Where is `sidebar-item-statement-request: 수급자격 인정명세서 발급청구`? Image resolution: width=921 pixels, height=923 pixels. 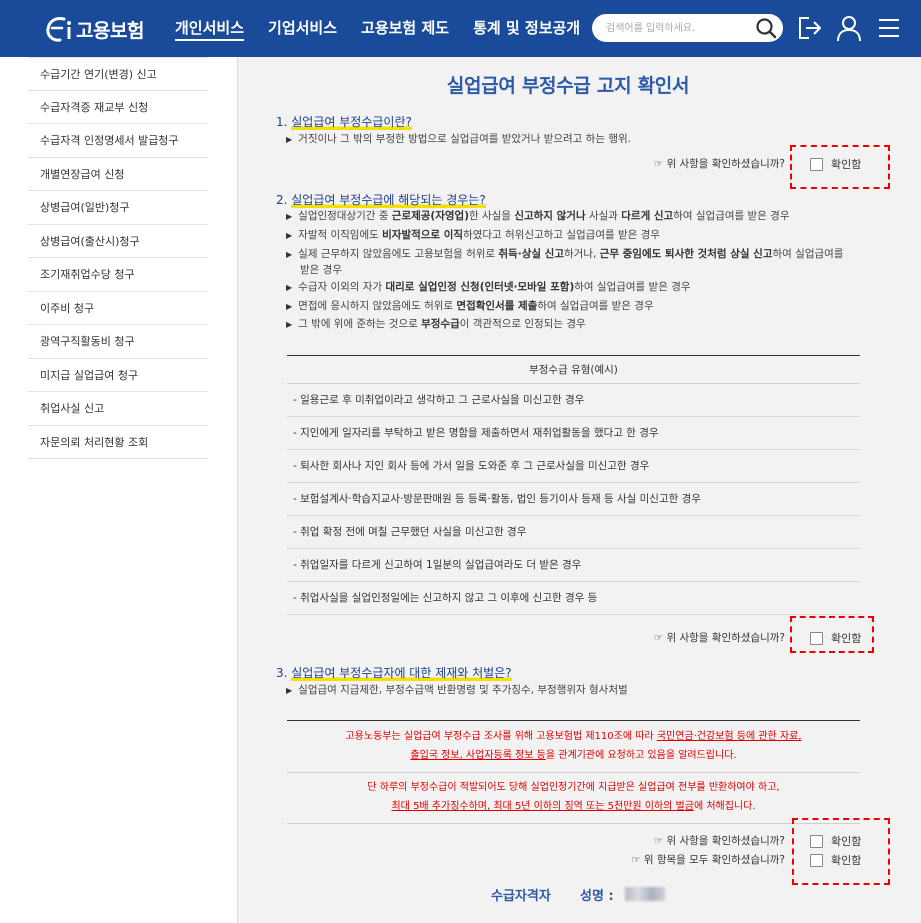
sidebar-item-statement-request: 수급자격 인정명세서 발급청구 is located at coordinates (118, 141).